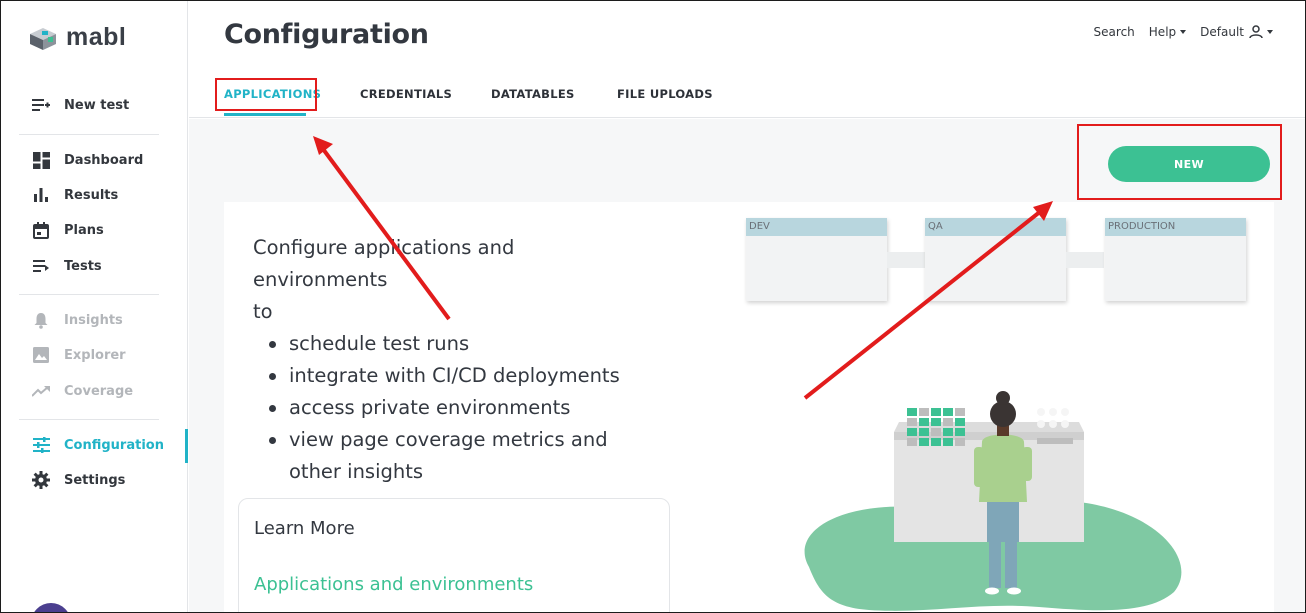 Image resolution: width=1306 pixels, height=613 pixels. I want to click on sidebar-item-label: Results, so click(91, 195).